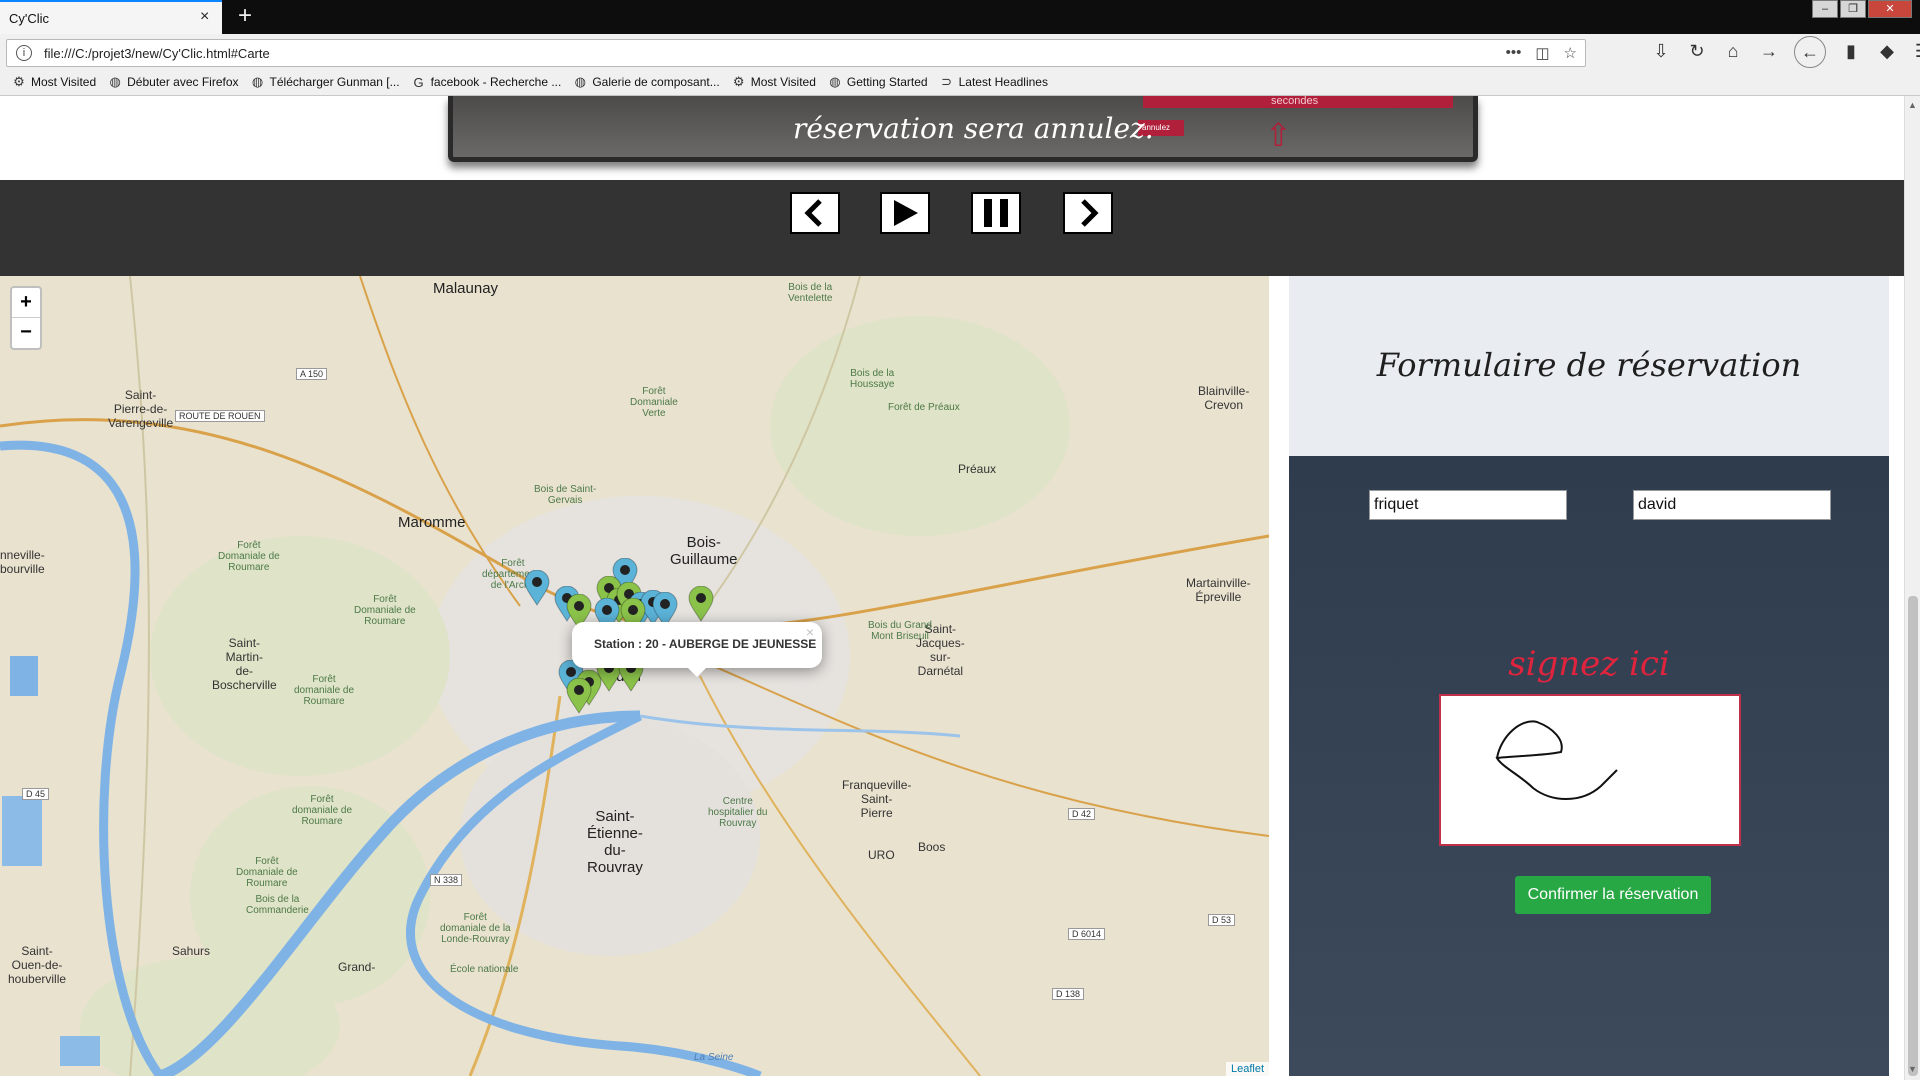 This screenshot has height=1080, width=1920. What do you see at coordinates (1912, 588) in the screenshot?
I see `page-scrollbar: ▲ ▼` at bounding box center [1912, 588].